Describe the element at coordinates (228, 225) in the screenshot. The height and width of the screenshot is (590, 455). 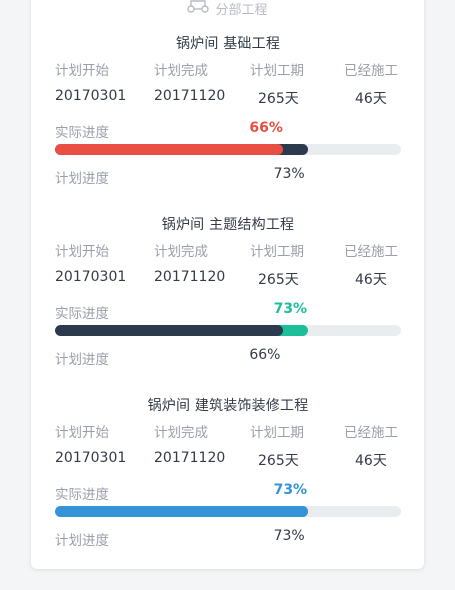
I see `section-title: 锅炉间 主题结构工程` at that location.